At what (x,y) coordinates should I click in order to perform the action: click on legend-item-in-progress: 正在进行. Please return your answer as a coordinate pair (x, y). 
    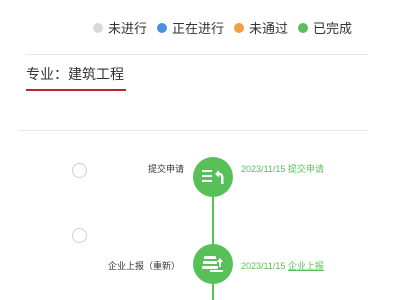
    Looking at the image, I should click on (190, 27).